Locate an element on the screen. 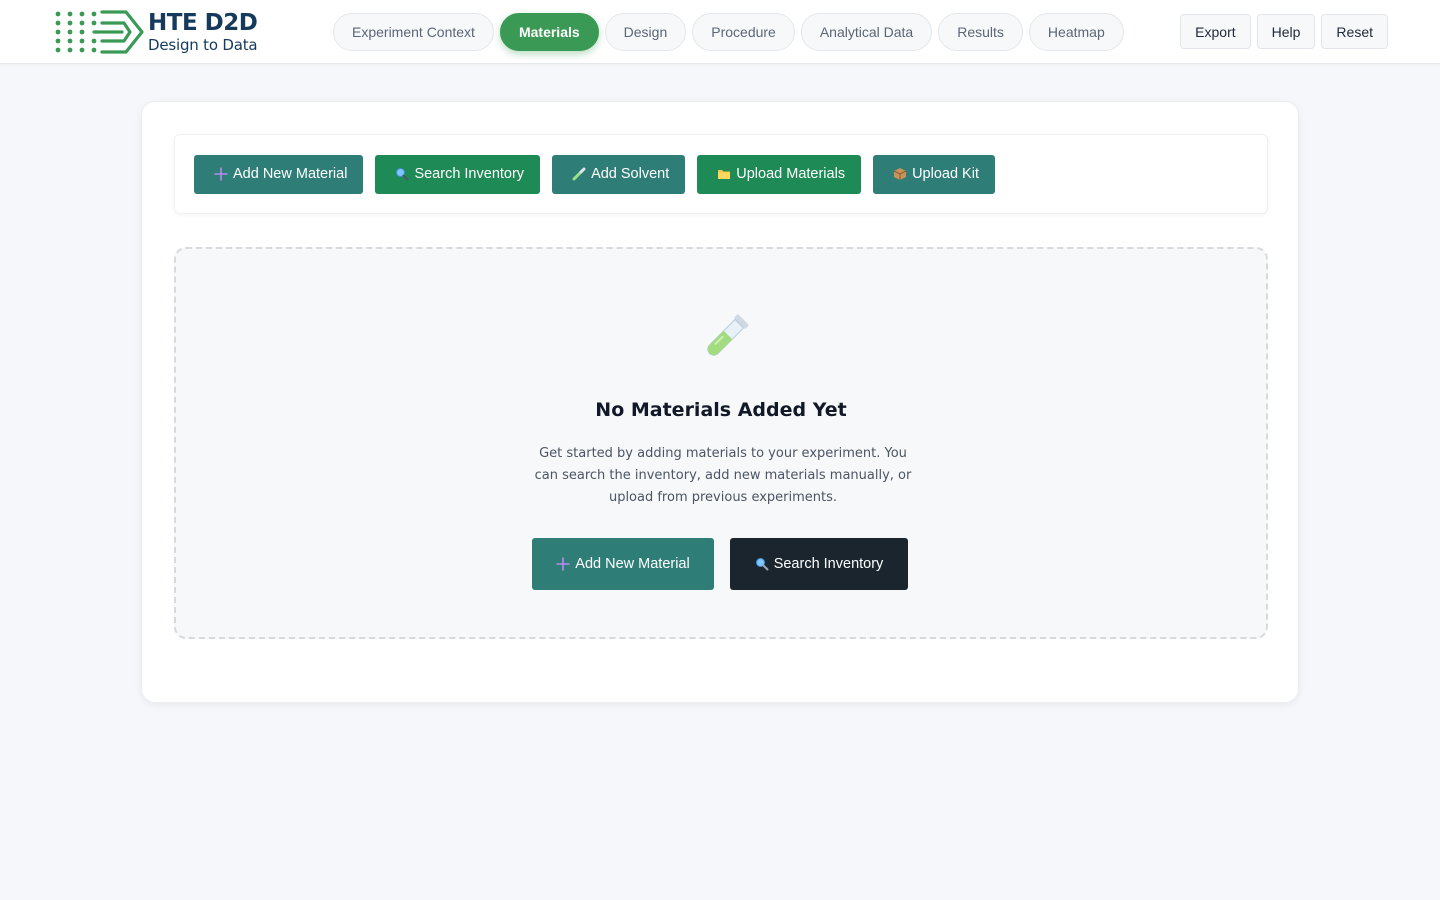 Image resolution: width=1440 pixels, height=900 pixels. search-inventory-button: Search Inventory is located at coordinates (458, 174).